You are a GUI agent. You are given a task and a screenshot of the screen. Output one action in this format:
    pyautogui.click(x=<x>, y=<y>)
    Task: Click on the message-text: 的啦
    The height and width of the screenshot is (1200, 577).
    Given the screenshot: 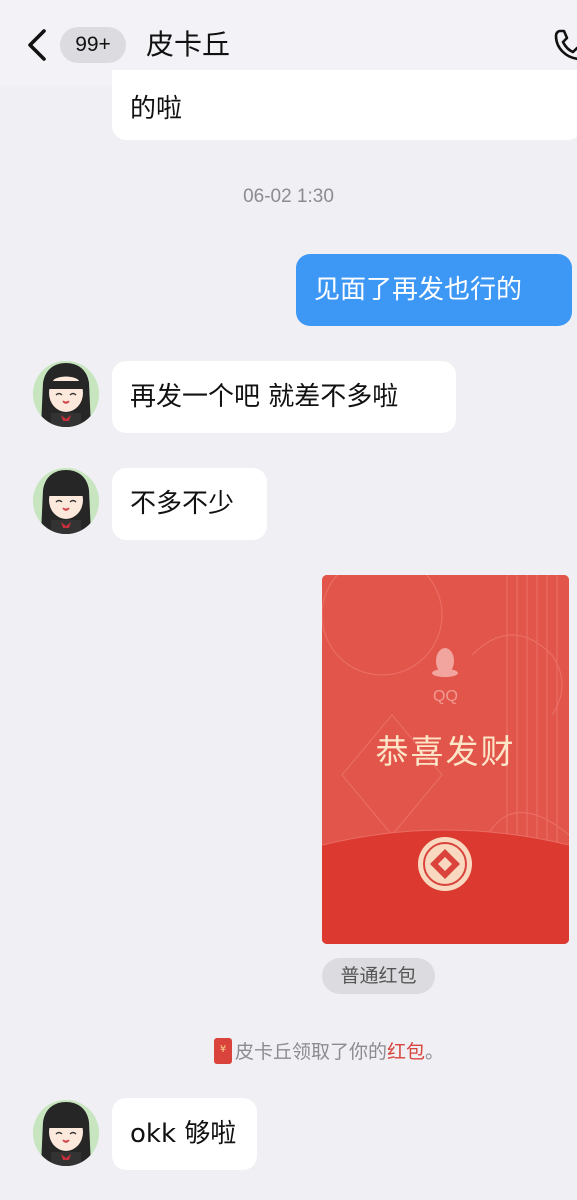 What is the action you would take?
    pyautogui.click(x=156, y=109)
    